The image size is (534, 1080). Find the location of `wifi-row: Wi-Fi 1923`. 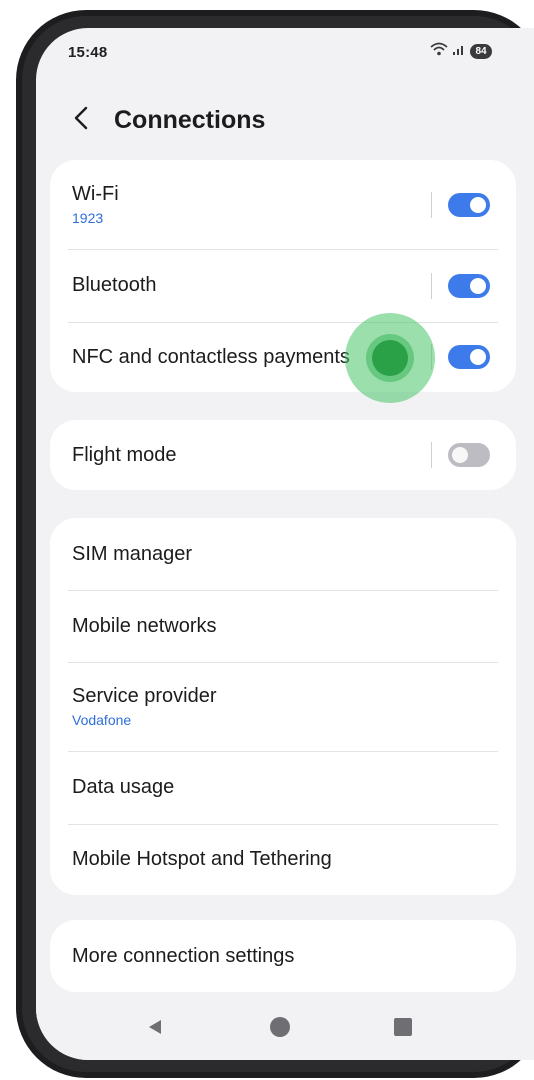

wifi-row: Wi-Fi 1923 is located at coordinates (283, 204).